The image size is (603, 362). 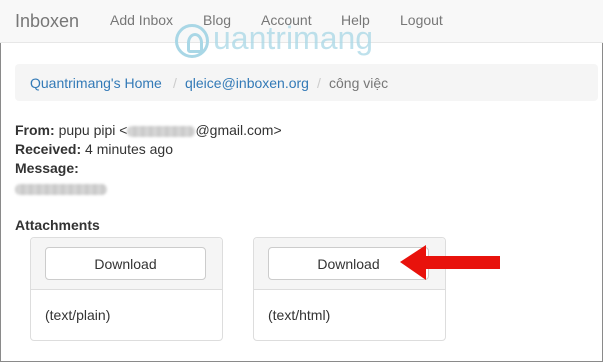 I want to click on received-row: Received: 4 minutes ago, so click(x=94, y=149).